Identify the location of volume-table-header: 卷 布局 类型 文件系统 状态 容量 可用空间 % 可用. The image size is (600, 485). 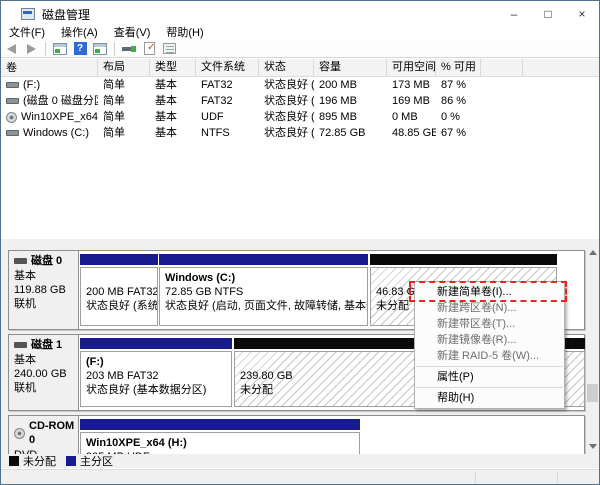
(300, 68).